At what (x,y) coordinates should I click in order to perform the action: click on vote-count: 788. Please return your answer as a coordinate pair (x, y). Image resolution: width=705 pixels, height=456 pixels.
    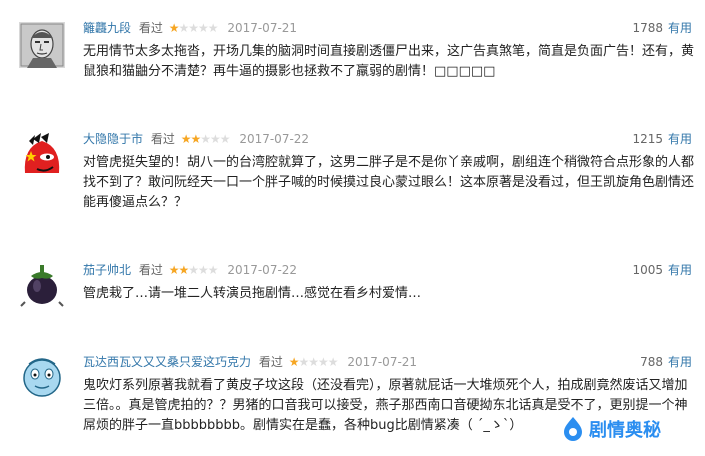
    Looking at the image, I should click on (651, 362).